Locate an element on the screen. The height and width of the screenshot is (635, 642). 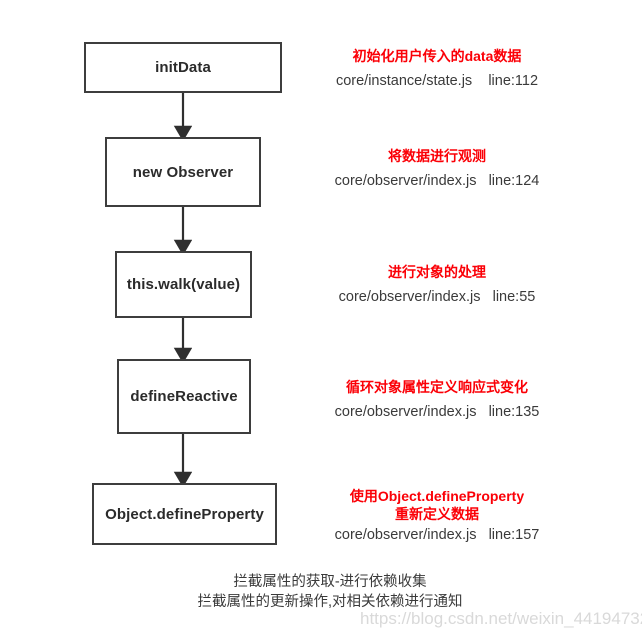
annotation-title-second-line: 重新定义数据 is located at coordinates (437, 514).